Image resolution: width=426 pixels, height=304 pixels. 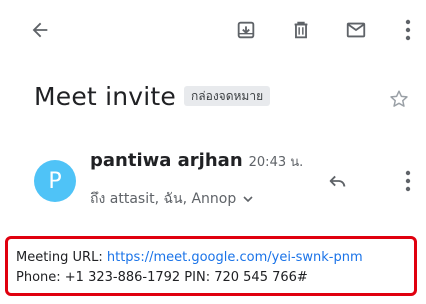 I want to click on chevron-down-icon, so click(x=248, y=199).